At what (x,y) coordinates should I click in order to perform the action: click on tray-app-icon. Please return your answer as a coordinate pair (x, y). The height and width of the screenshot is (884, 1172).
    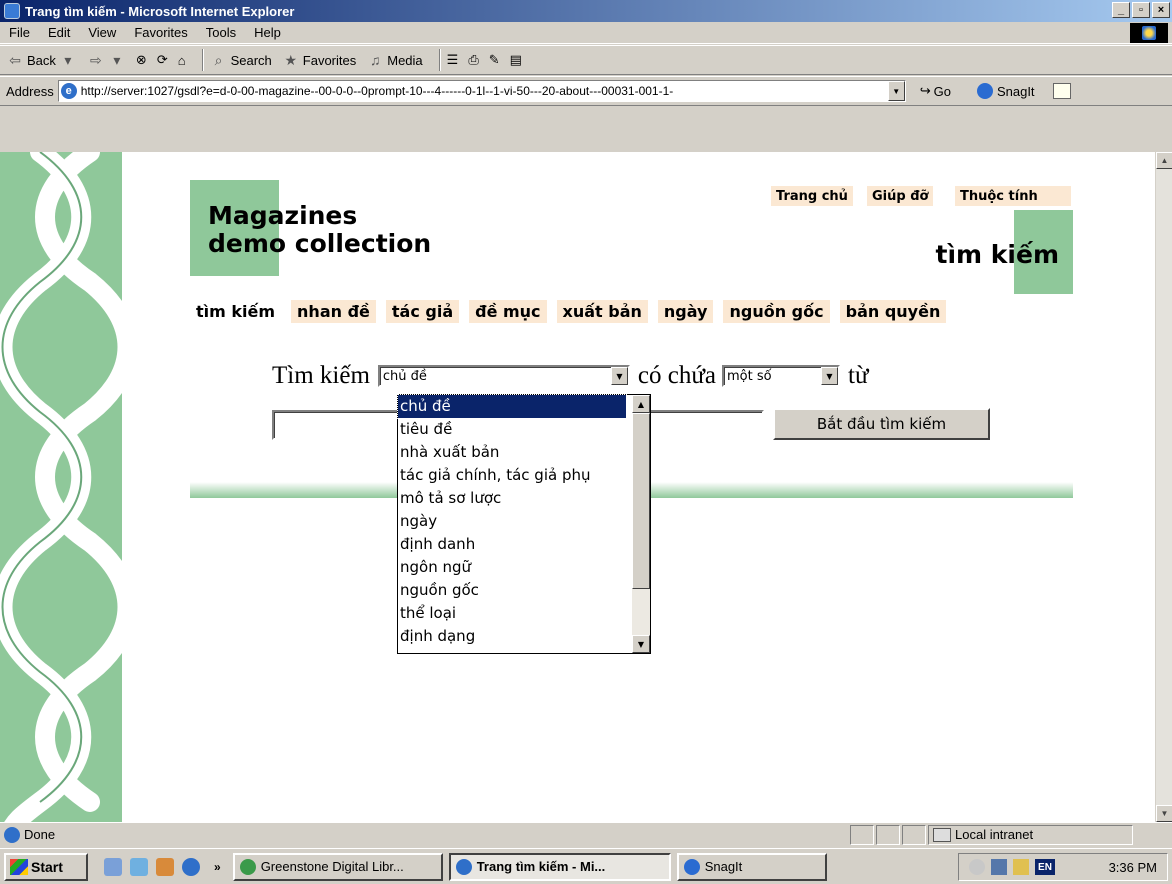
    Looking at the image, I should click on (977, 867).